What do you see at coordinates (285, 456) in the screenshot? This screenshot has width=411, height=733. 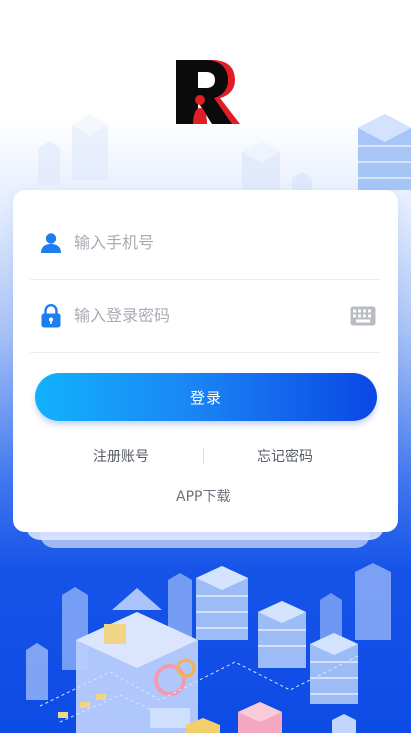 I see `forgot-password-link: 忘记密码` at bounding box center [285, 456].